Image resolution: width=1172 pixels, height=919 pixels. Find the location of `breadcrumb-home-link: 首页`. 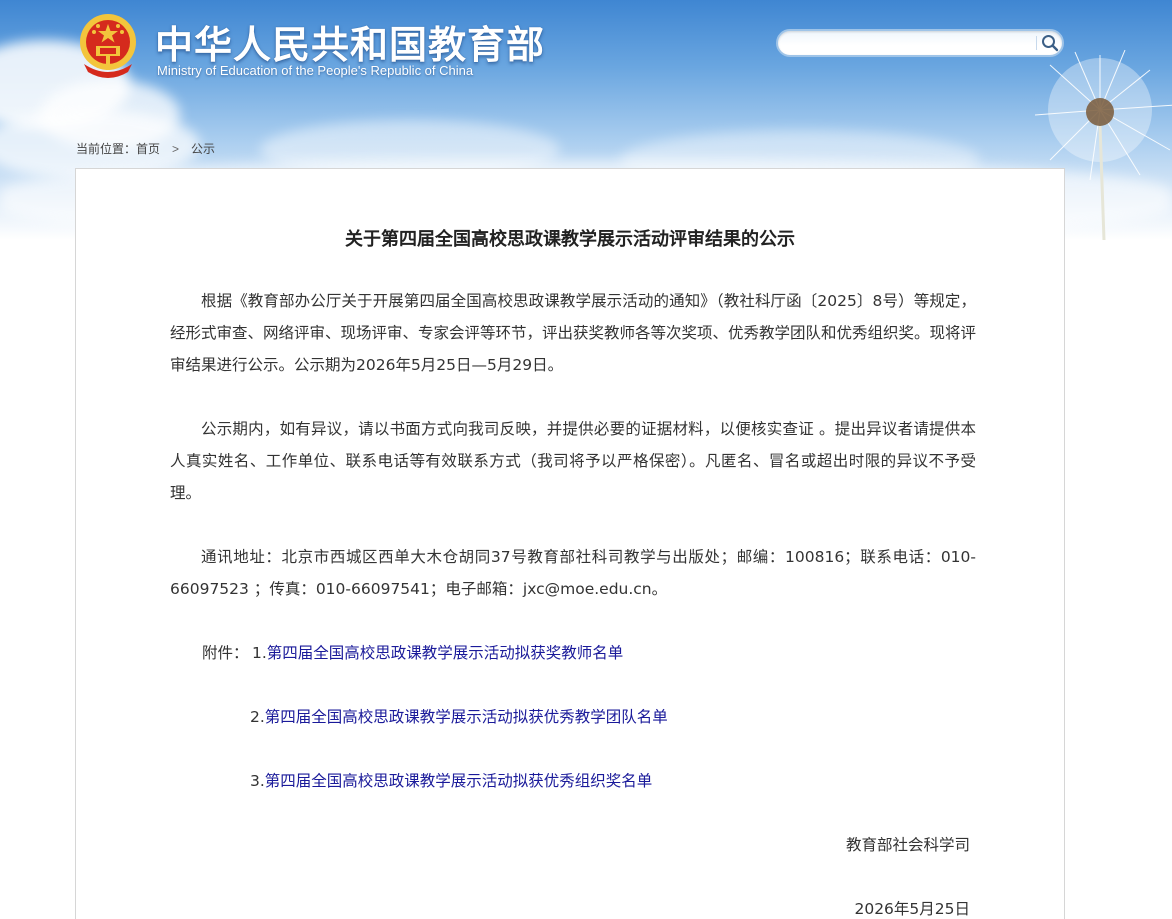

breadcrumb-home-link: 首页 is located at coordinates (148, 149).